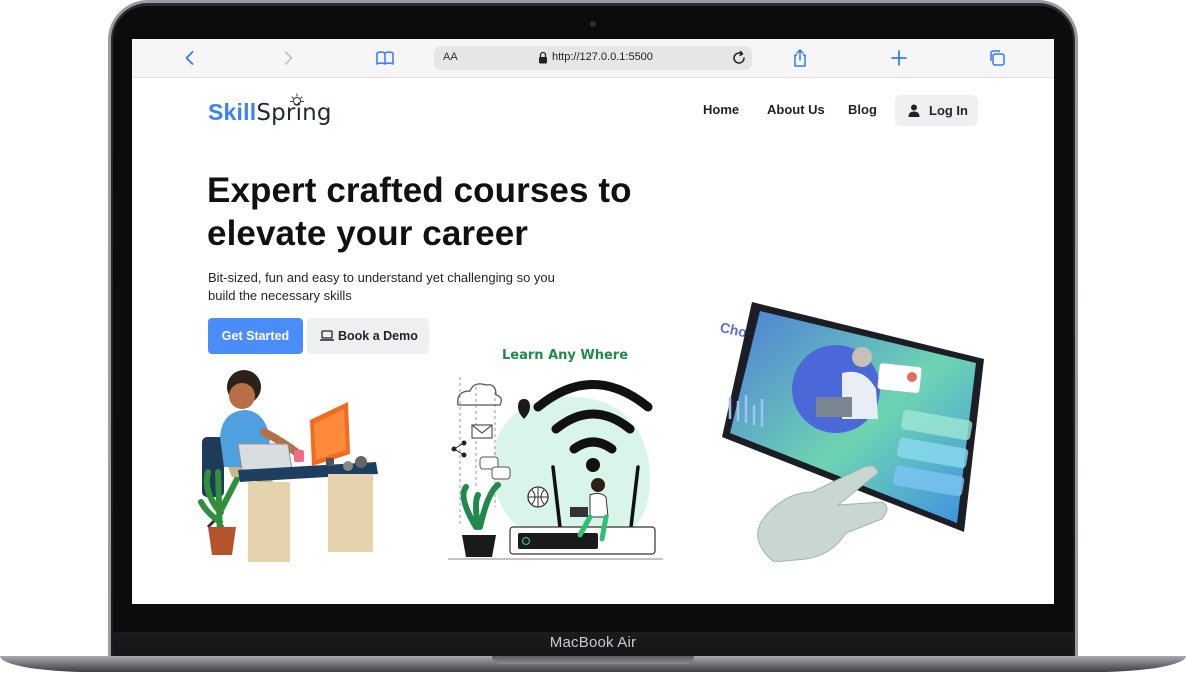 The width and height of the screenshot is (1186, 681). What do you see at coordinates (593, 642) in the screenshot?
I see `device-label: MacBook Air` at bounding box center [593, 642].